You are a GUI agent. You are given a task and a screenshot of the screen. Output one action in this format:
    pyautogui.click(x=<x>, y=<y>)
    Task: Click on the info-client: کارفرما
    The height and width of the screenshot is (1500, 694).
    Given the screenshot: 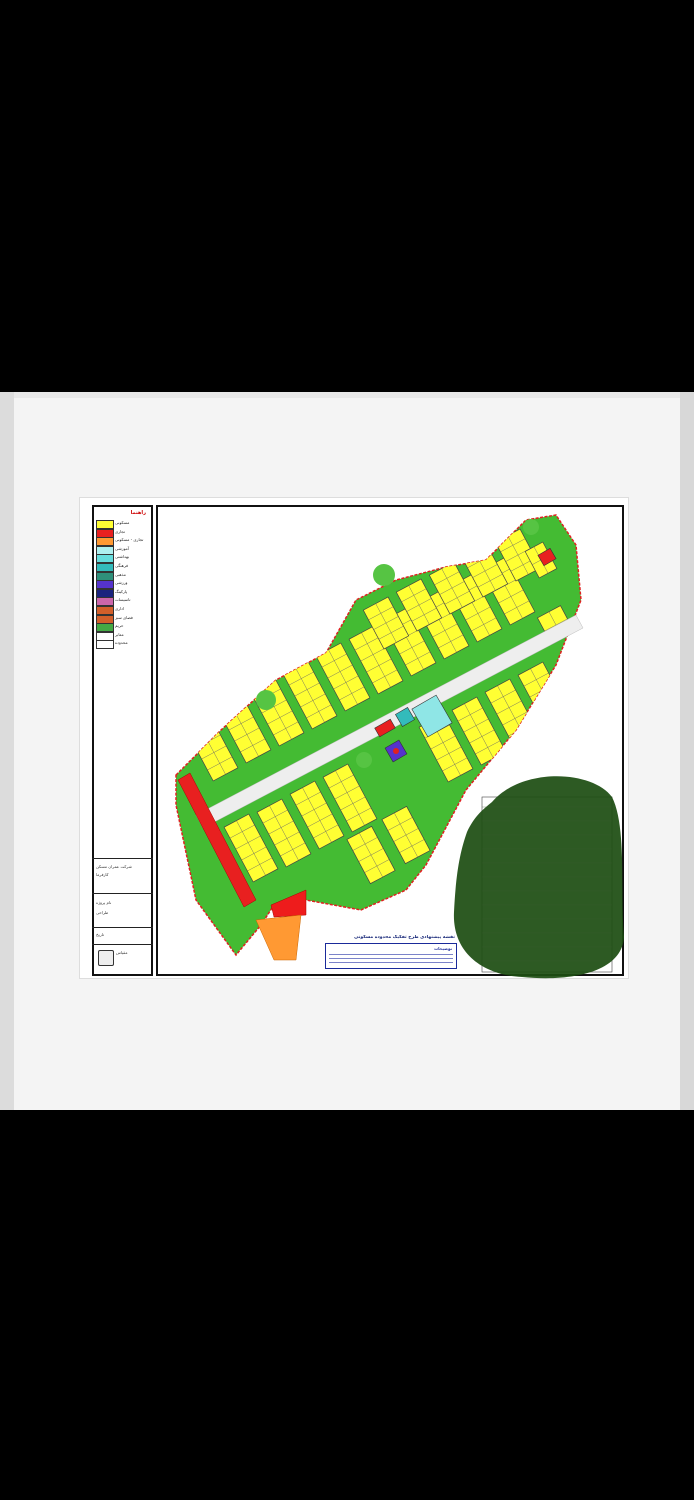 What is the action you would take?
    pyautogui.click(x=102, y=874)
    